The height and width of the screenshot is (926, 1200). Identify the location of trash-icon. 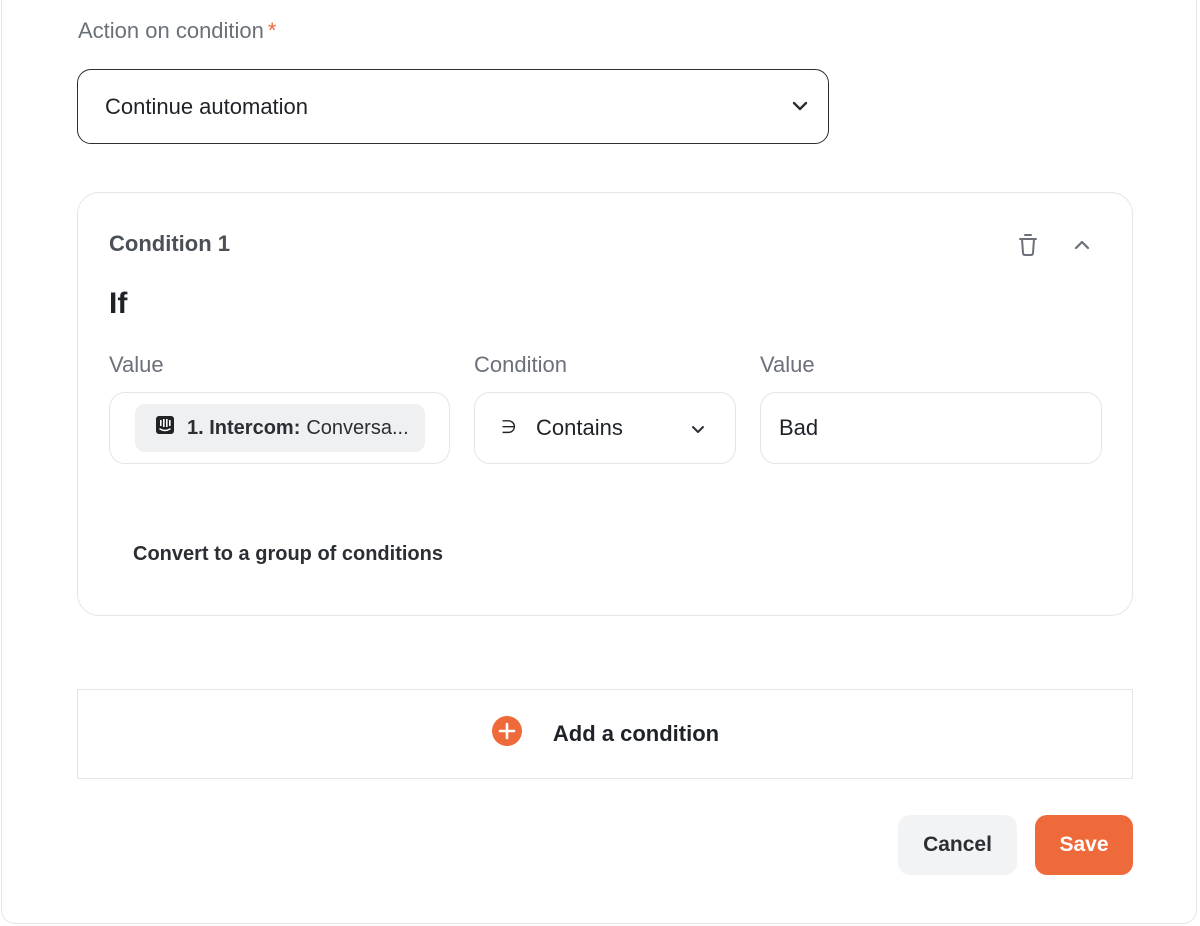
(1028, 247).